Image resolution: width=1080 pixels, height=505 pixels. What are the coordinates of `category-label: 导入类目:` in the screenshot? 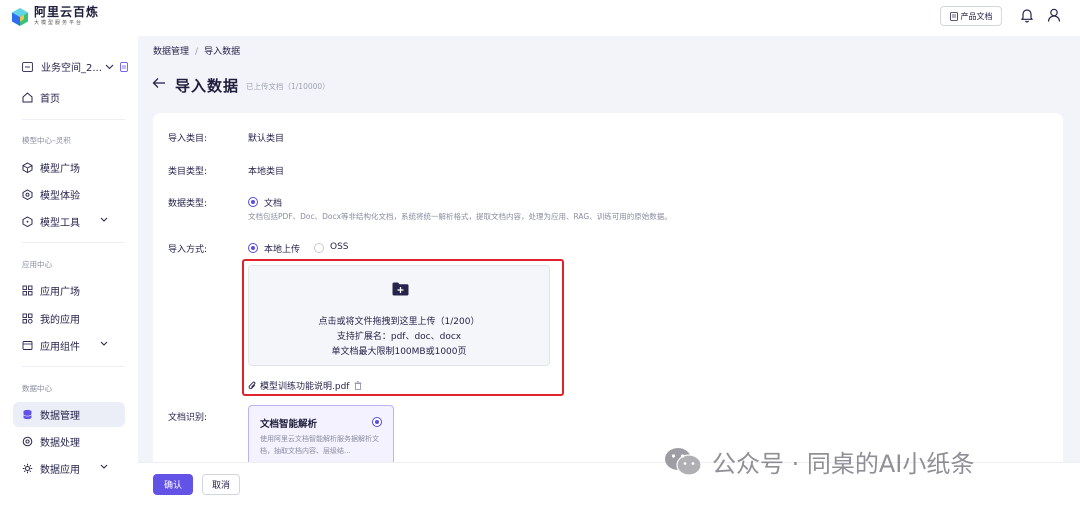 It's located at (188, 139).